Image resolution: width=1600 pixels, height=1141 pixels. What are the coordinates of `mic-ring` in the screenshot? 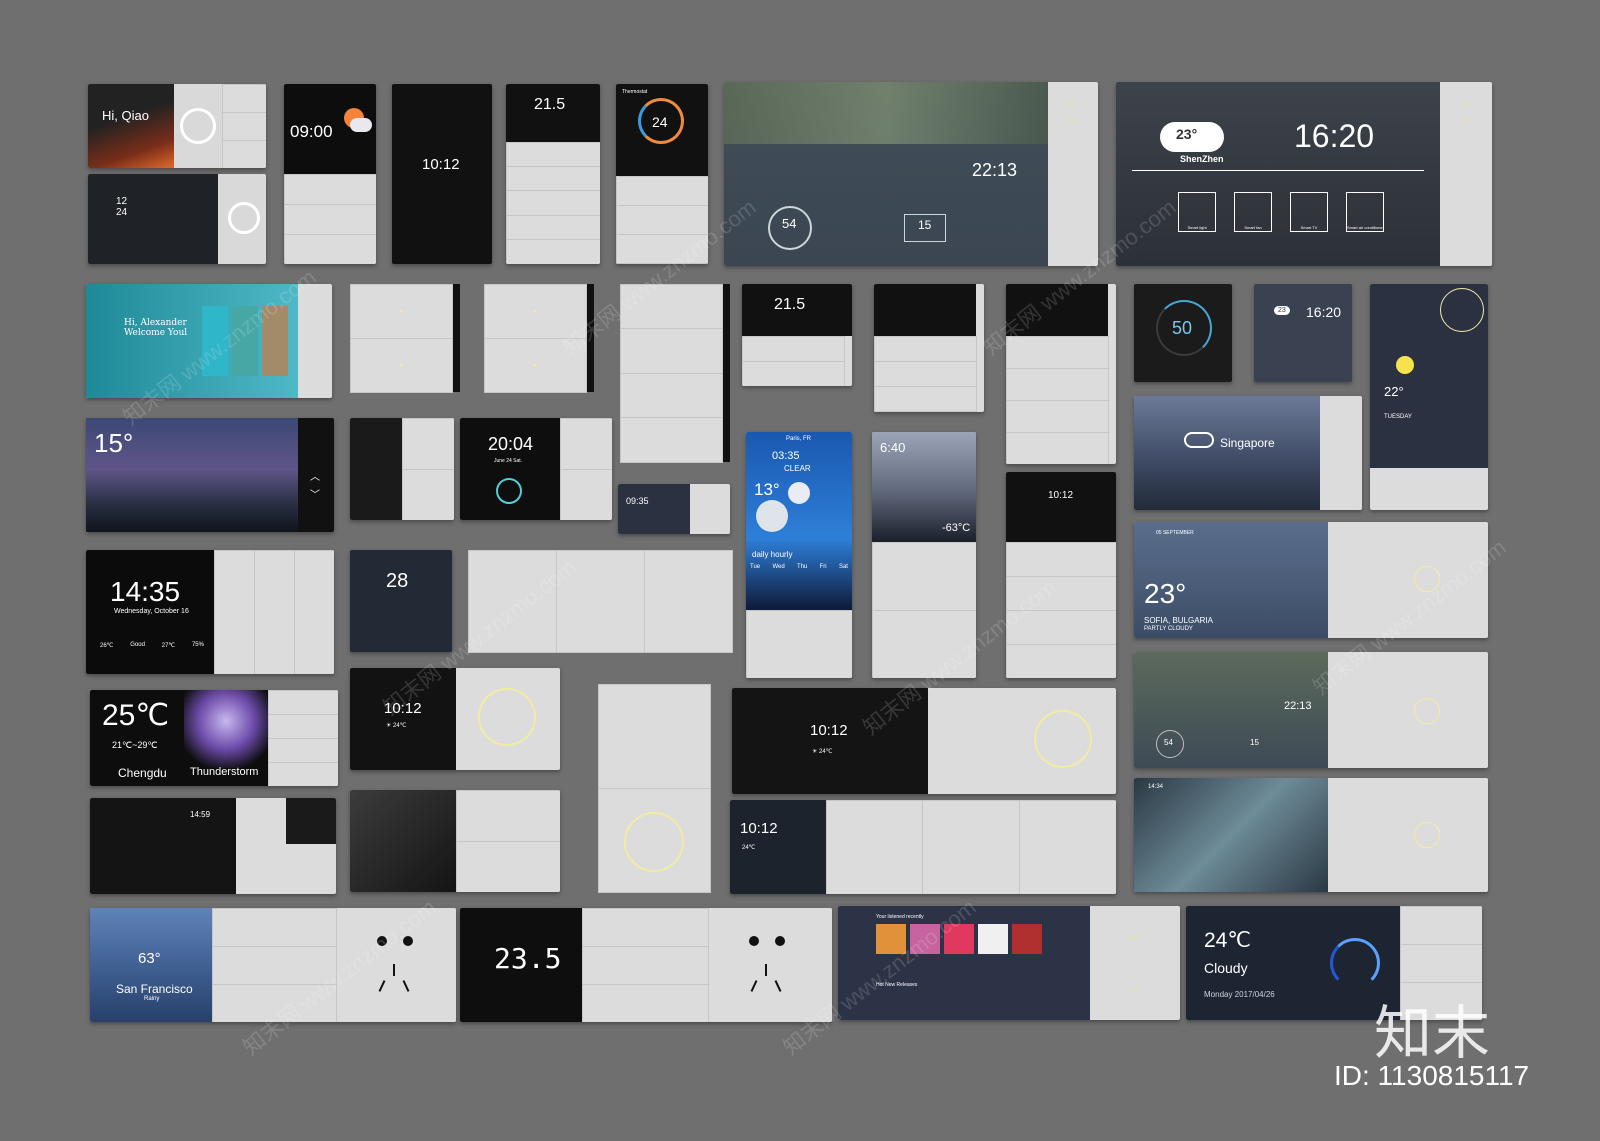 It's located at (509, 491).